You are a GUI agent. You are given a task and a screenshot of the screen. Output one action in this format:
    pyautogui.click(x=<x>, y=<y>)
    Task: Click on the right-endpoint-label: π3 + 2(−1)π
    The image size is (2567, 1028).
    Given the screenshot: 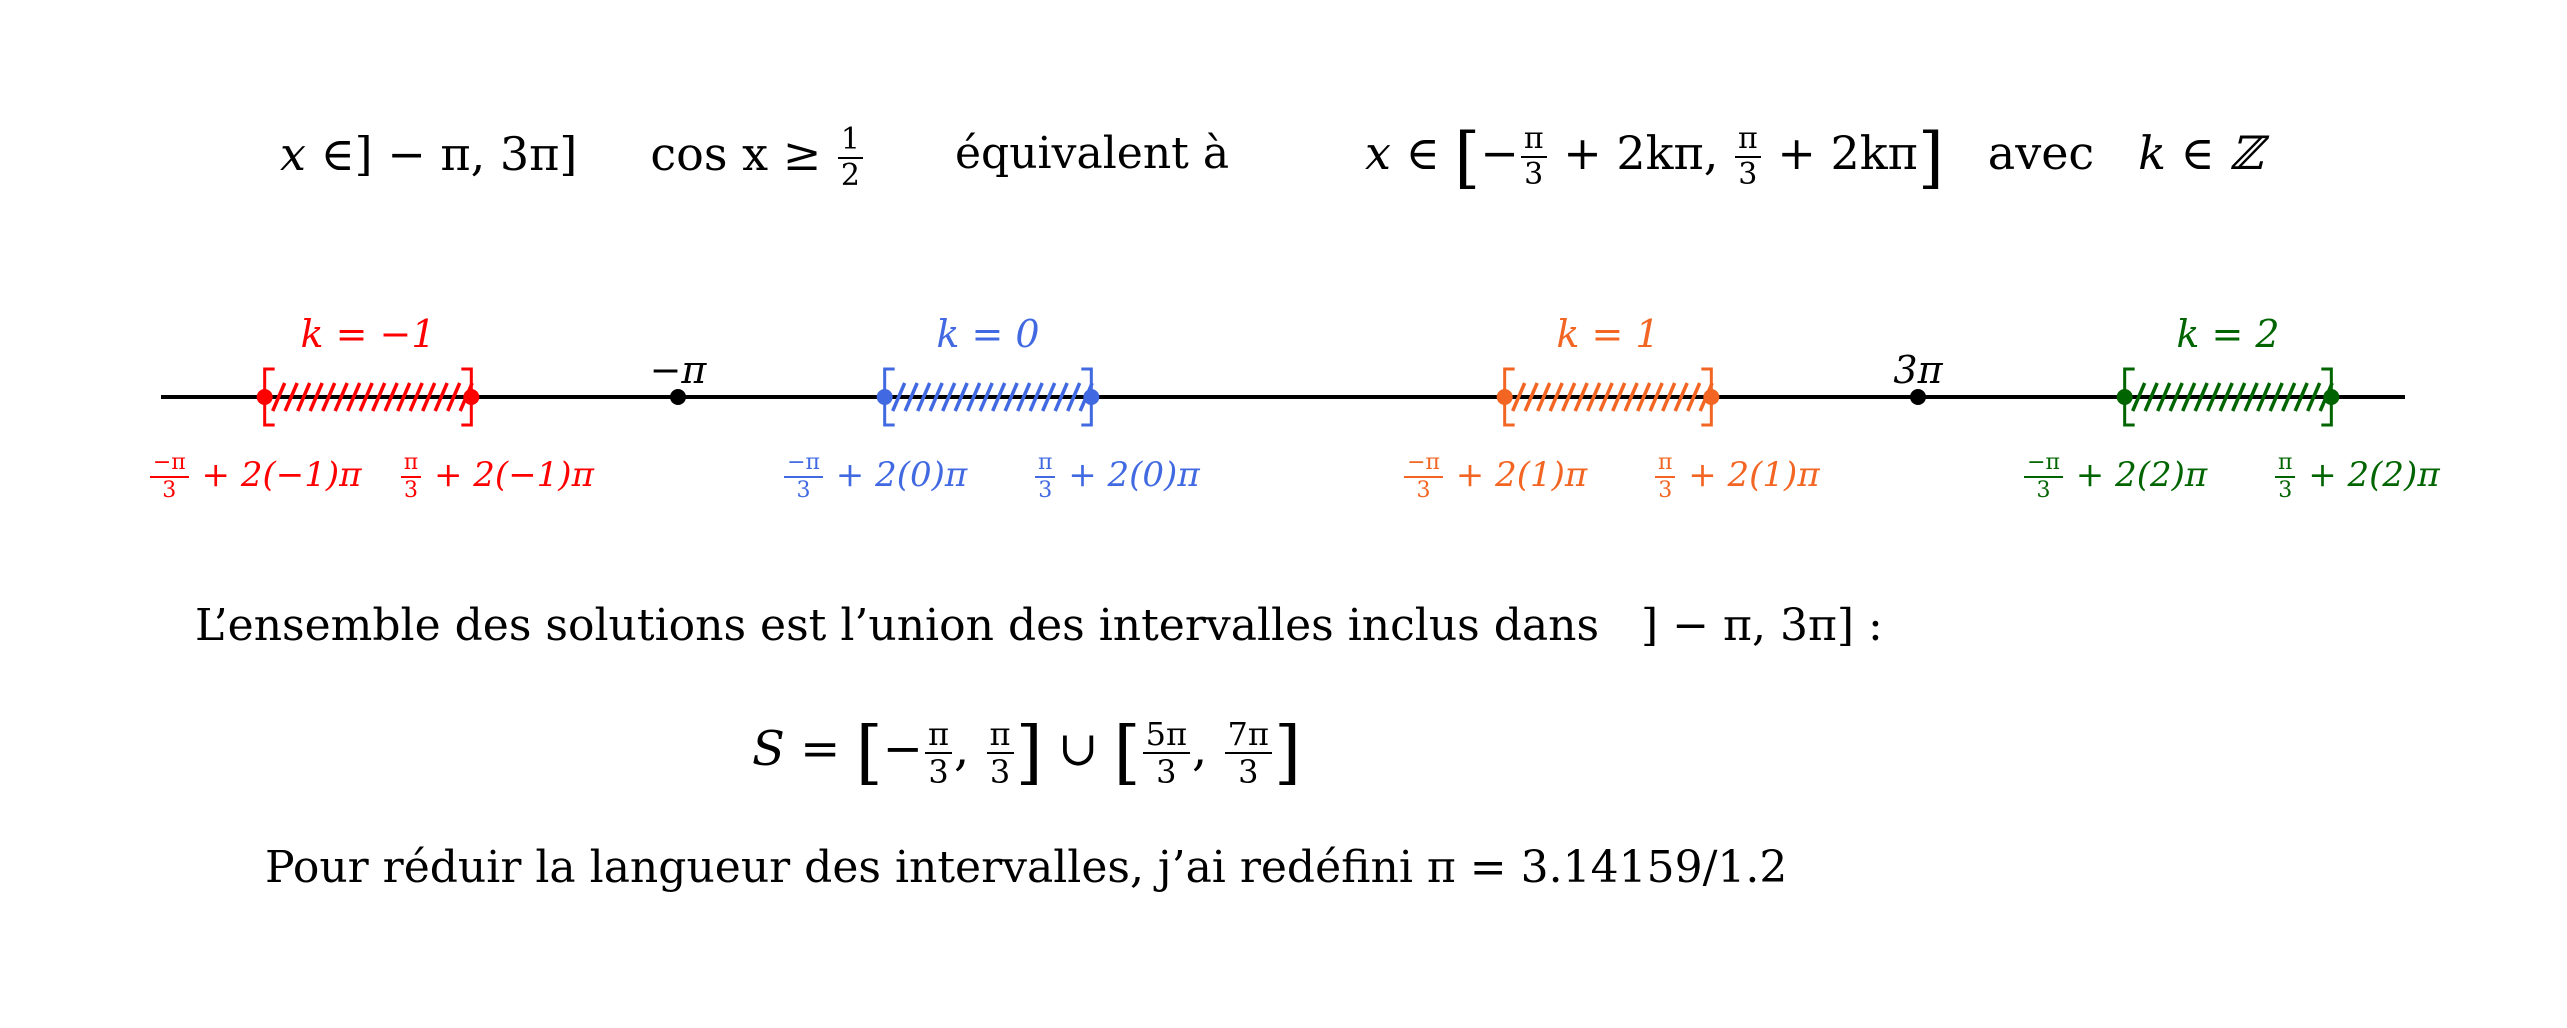 What is the action you would take?
    pyautogui.click(x=496, y=477)
    